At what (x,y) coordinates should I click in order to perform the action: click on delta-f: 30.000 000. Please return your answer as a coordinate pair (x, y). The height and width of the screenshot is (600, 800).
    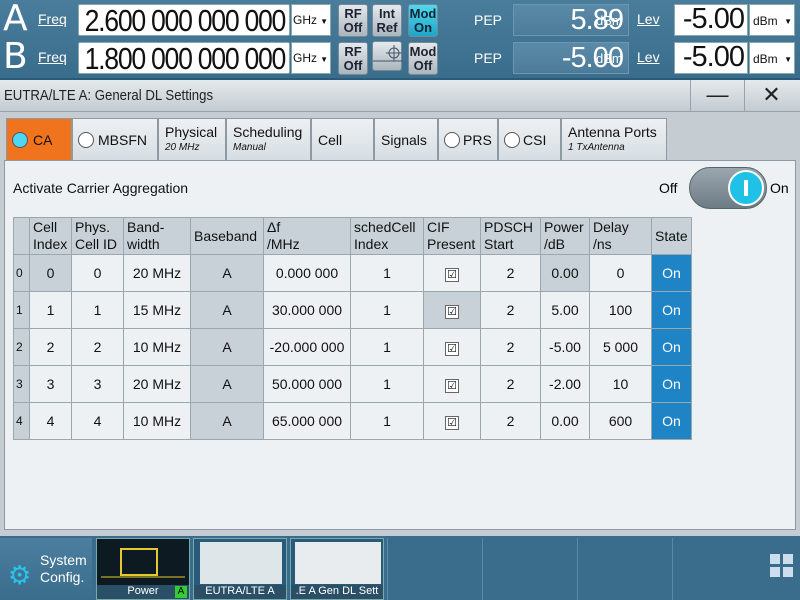
    Looking at the image, I should click on (307, 310).